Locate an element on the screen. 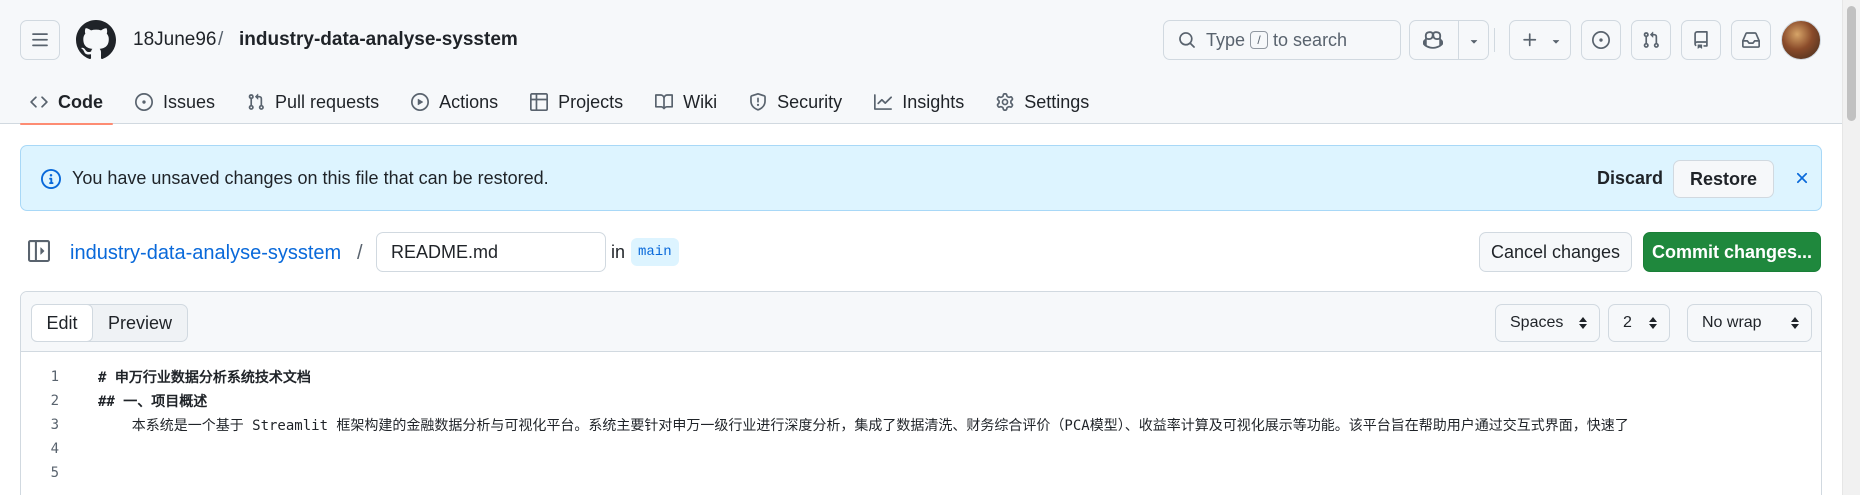 The width and height of the screenshot is (1860, 495). code-icon is located at coordinates (39, 102).